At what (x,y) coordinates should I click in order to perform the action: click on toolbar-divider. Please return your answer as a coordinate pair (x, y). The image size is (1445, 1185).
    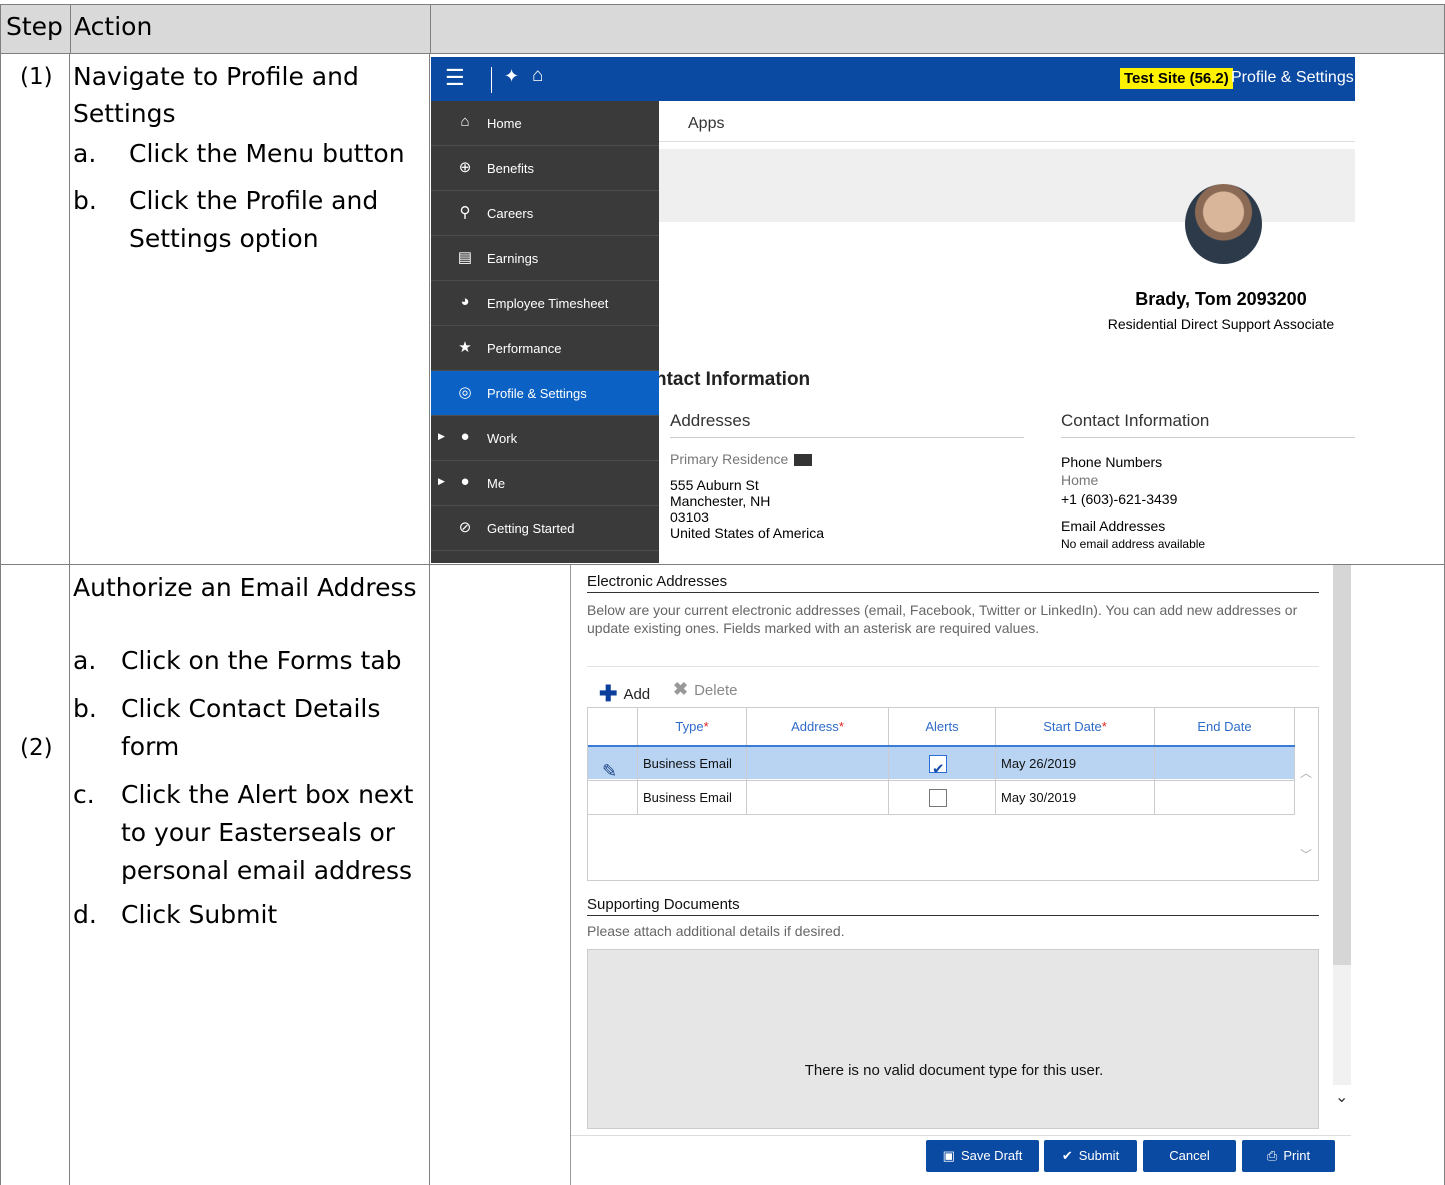
    Looking at the image, I should click on (953, 666).